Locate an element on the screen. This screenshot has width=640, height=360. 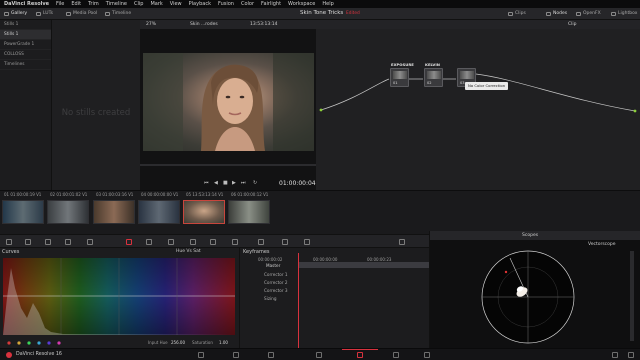
node-1-number: 01 is located at coordinates (395, 83).